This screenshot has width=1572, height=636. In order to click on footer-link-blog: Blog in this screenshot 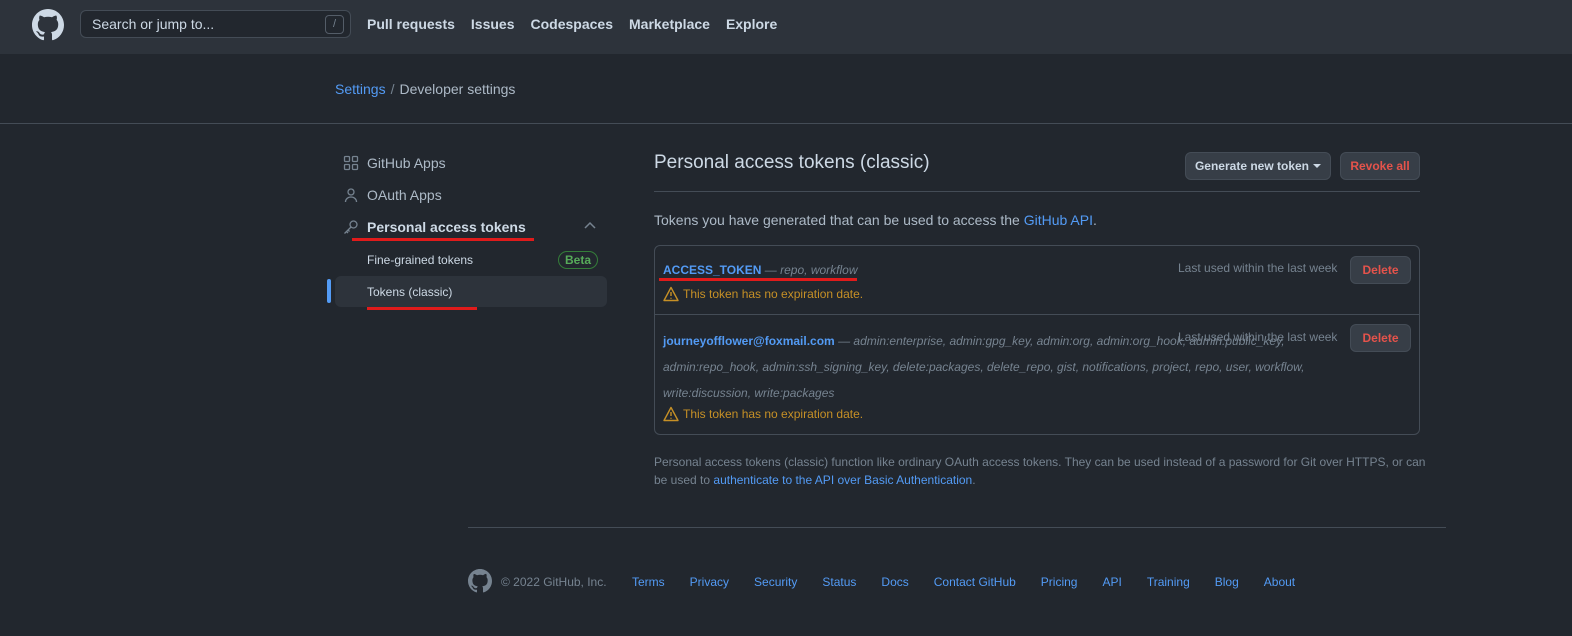, I will do `click(1227, 582)`.